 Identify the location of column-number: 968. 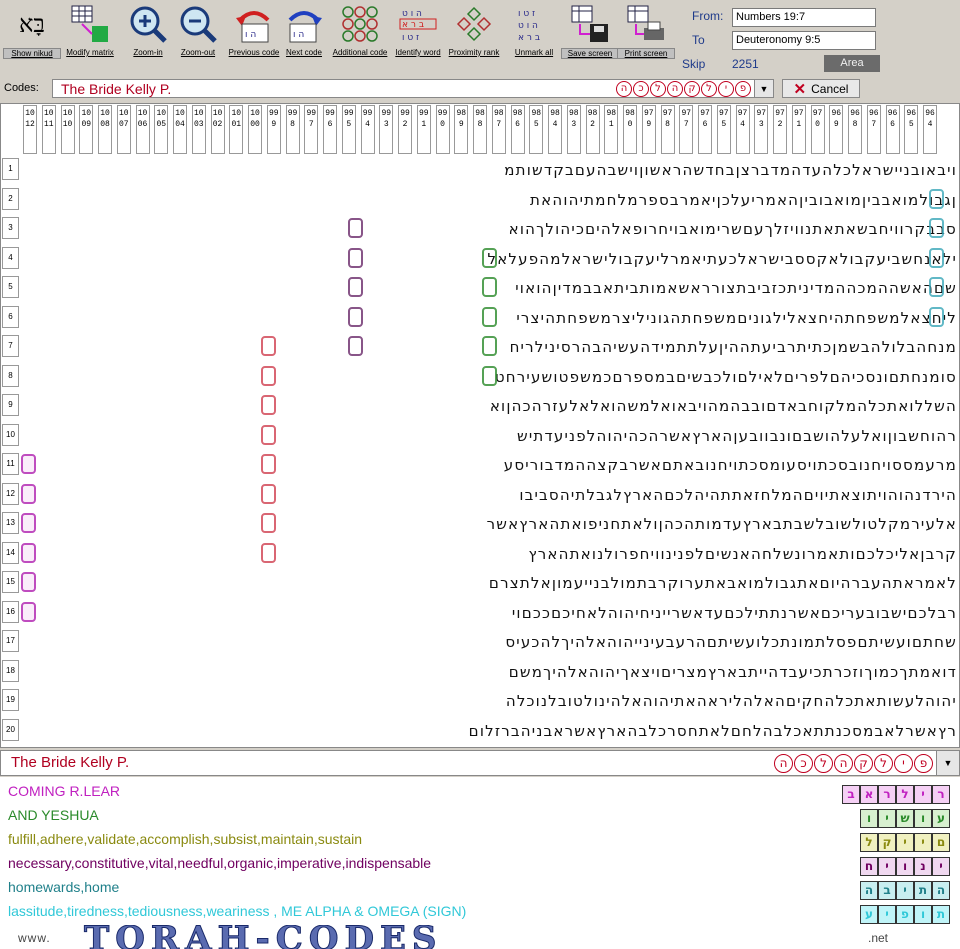
(855, 129).